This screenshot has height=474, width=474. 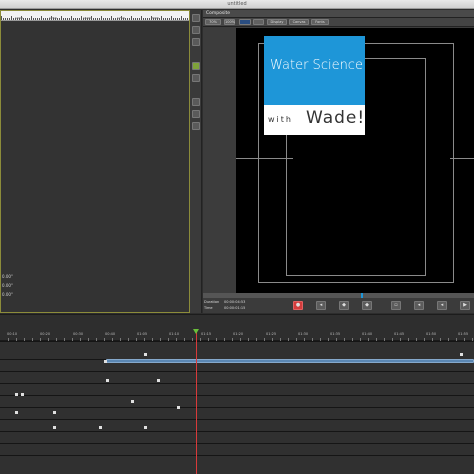 What do you see at coordinates (196, 126) in the screenshot?
I see `shape-tool-icon` at bounding box center [196, 126].